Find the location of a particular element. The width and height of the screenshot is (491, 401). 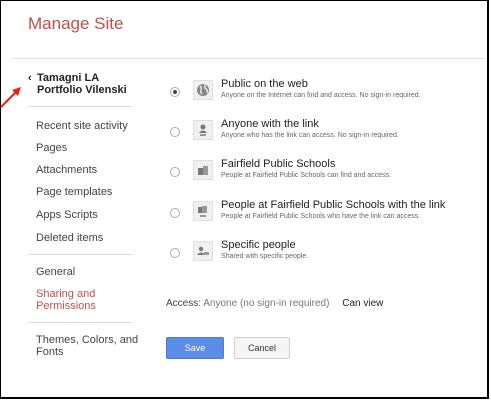

site-name-link: Tamagni LA Portfolio Vilenski is located at coordinates (88, 84).